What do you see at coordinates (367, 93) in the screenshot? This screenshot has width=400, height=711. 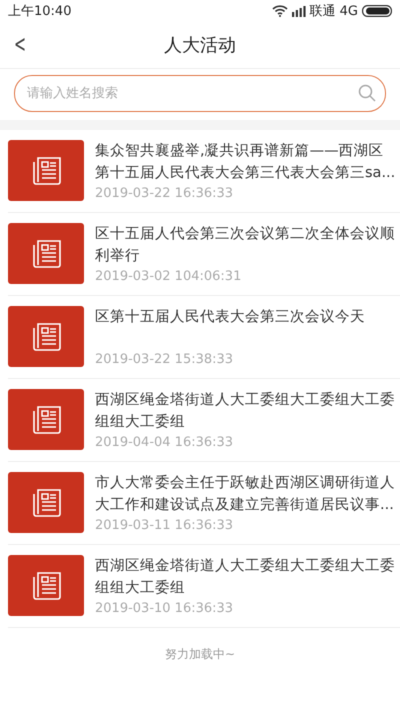 I see `search-icon` at bounding box center [367, 93].